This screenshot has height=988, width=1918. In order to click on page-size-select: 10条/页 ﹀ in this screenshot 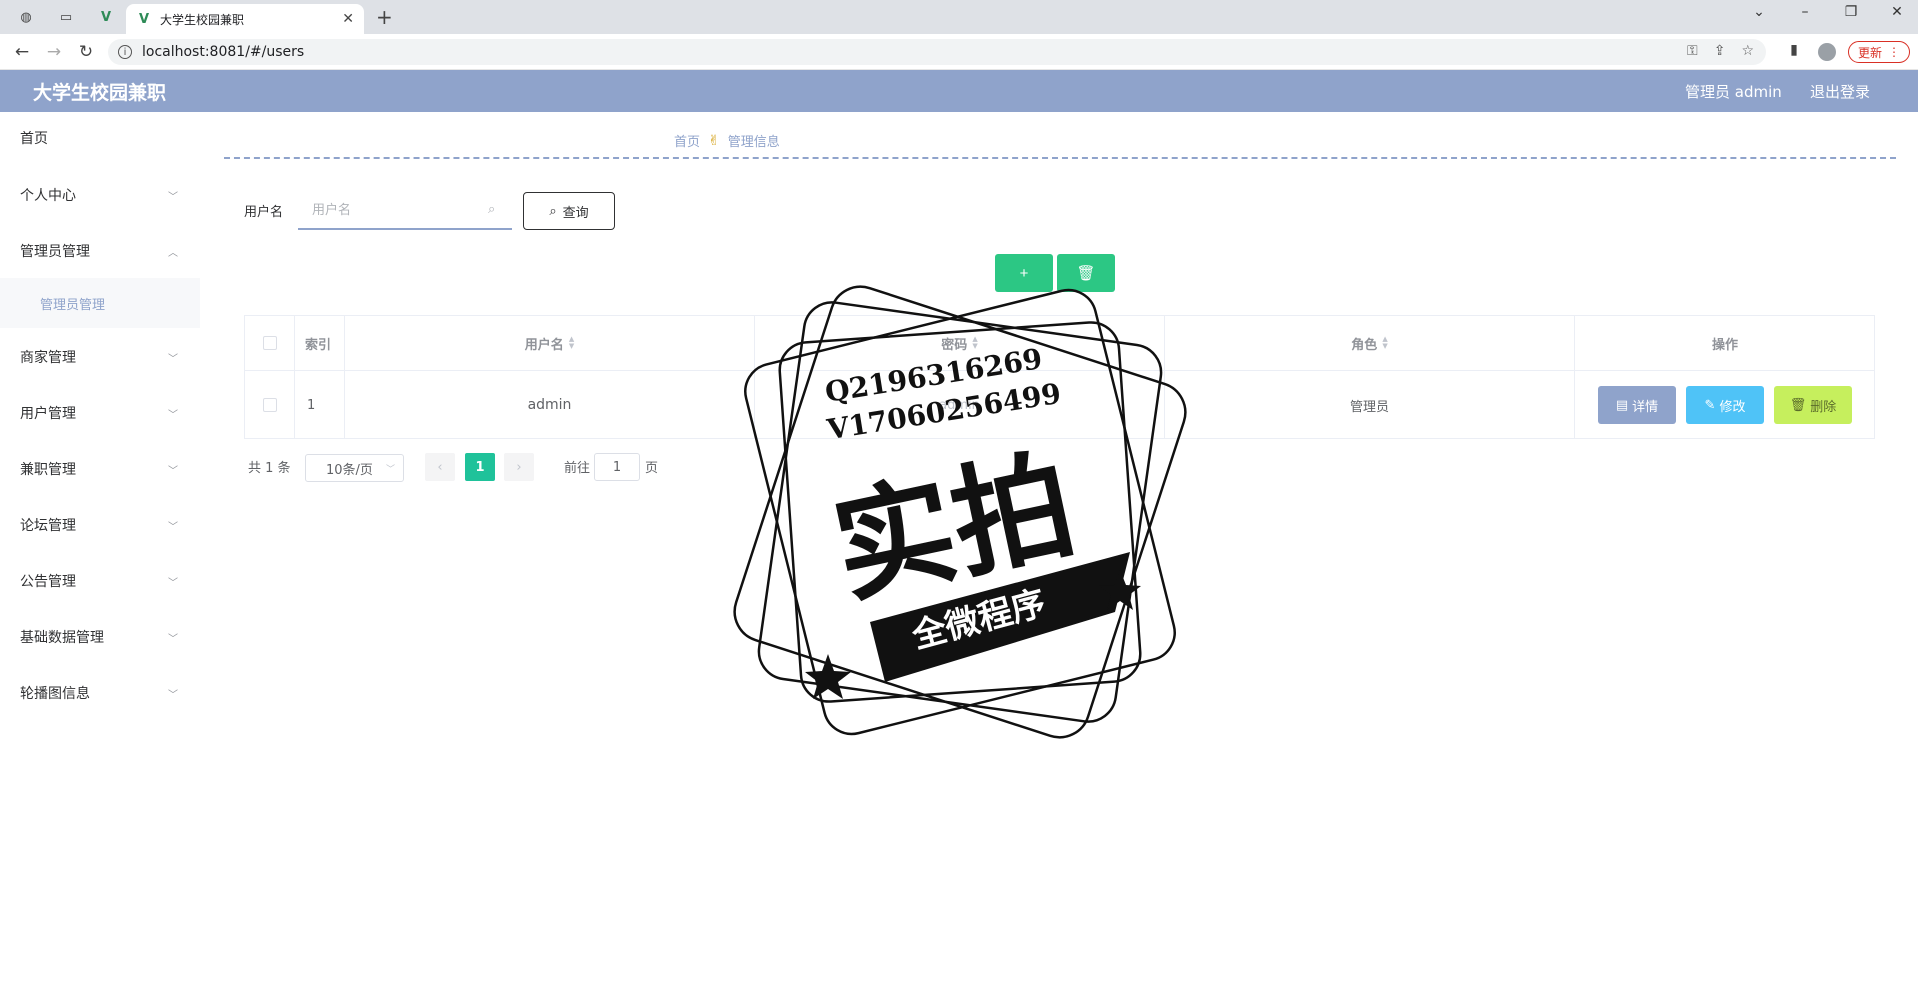, I will do `click(354, 468)`.